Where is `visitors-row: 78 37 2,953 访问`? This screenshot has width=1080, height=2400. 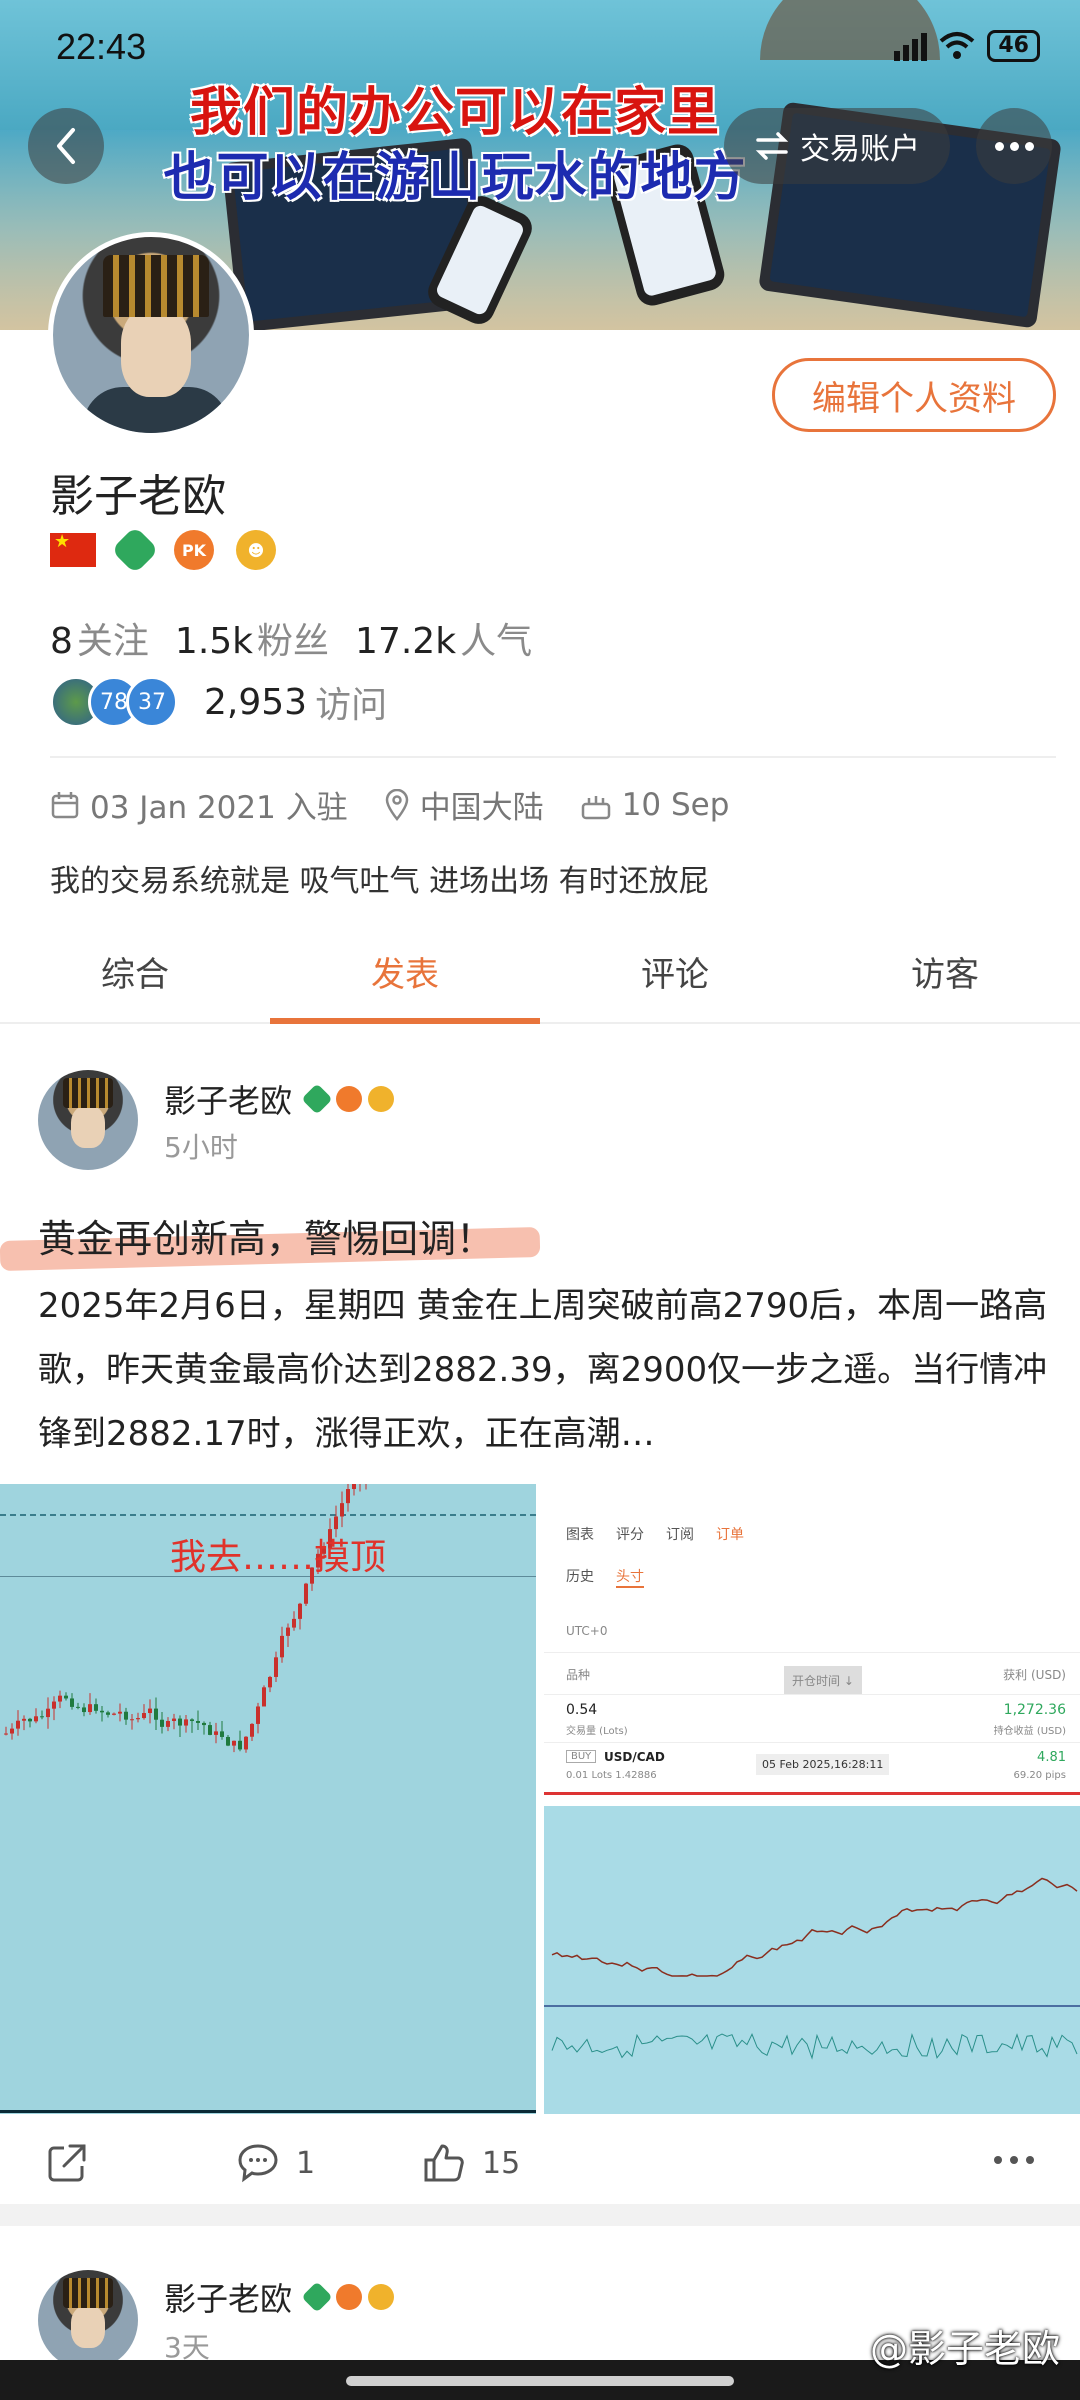 visitors-row: 78 37 2,953 访问 is located at coordinates (218, 702).